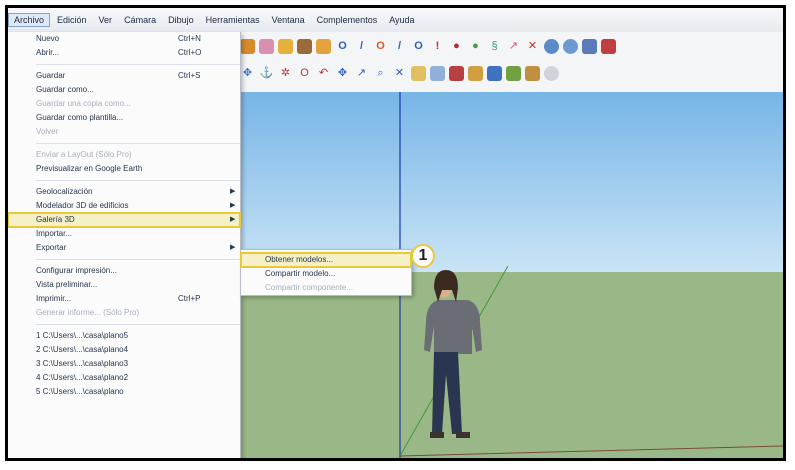 This screenshot has height=470, width=795. What do you see at coordinates (124, 132) in the screenshot?
I see `menu-item-volver: Volver` at bounding box center [124, 132].